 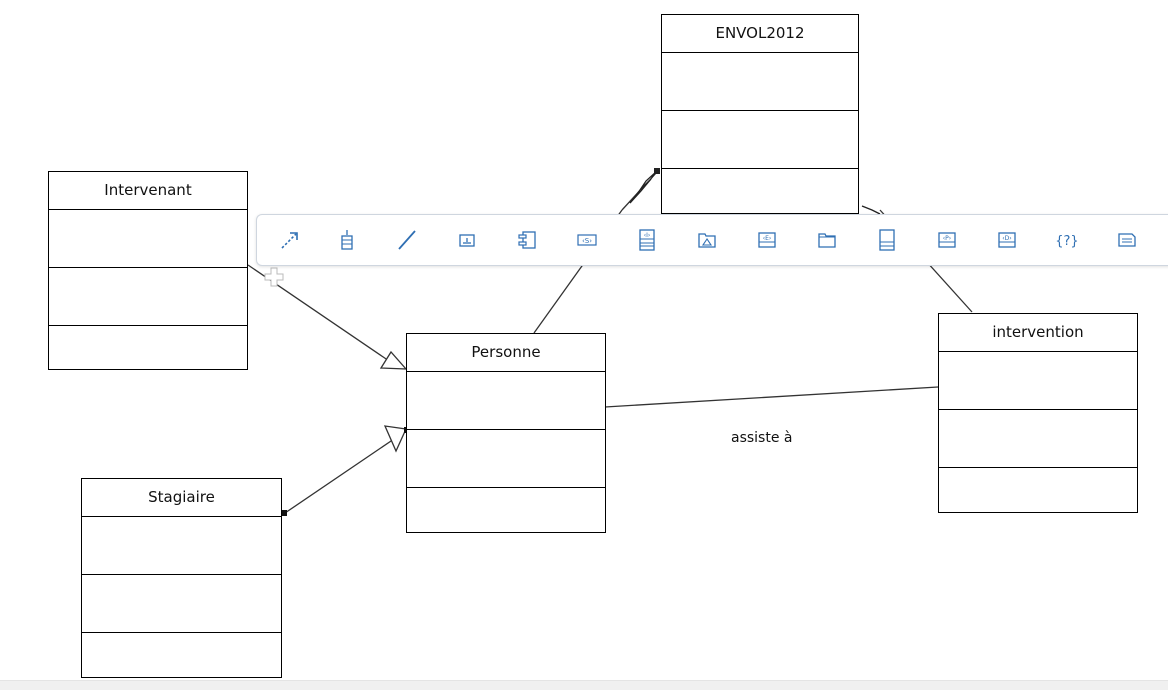 I want to click on component-icon, so click(x=527, y=240).